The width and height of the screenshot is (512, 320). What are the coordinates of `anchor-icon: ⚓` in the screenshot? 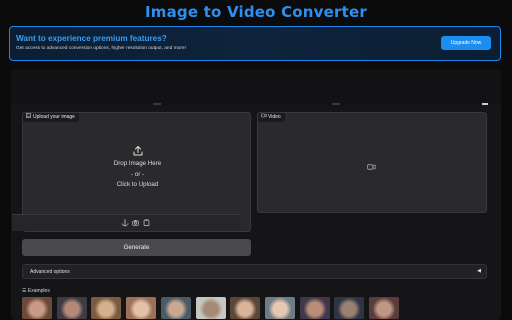 It's located at (125, 223).